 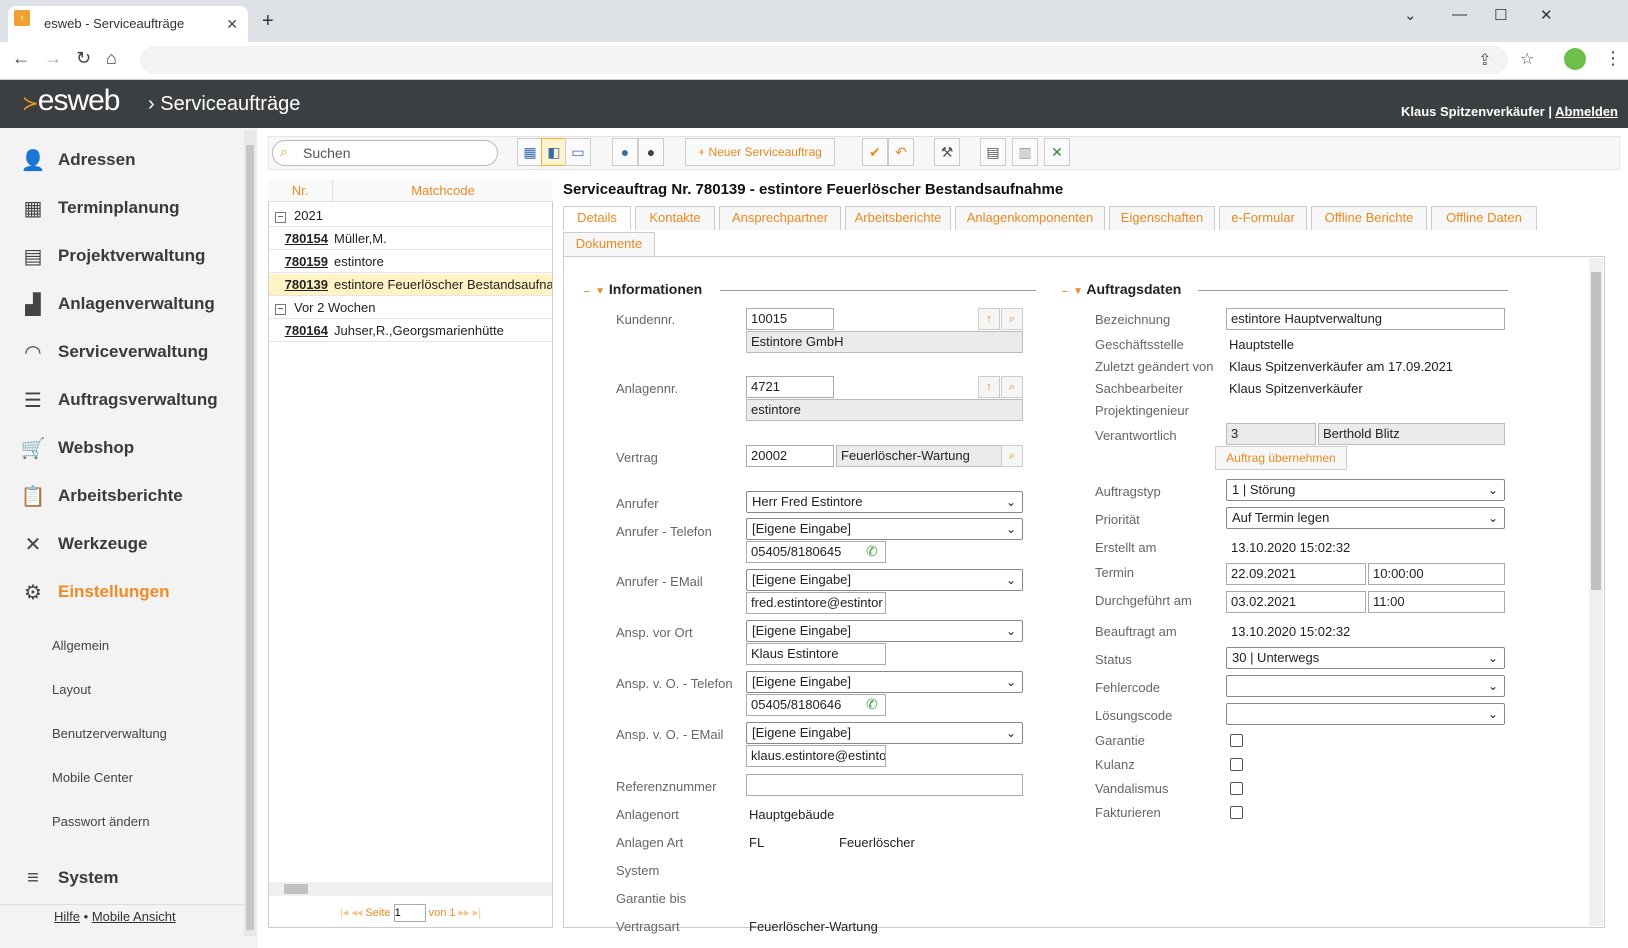 What do you see at coordinates (92, 777) in the screenshot?
I see `sidebar-sub-mobile-center: Mobile Center` at bounding box center [92, 777].